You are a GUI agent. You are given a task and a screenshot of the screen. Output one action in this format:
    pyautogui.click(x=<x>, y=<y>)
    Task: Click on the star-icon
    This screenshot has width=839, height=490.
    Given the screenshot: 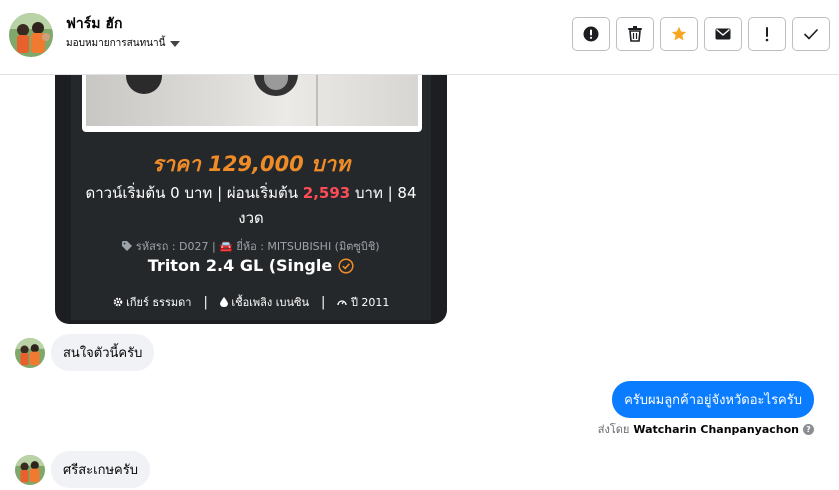 What is the action you would take?
    pyautogui.click(x=679, y=33)
    